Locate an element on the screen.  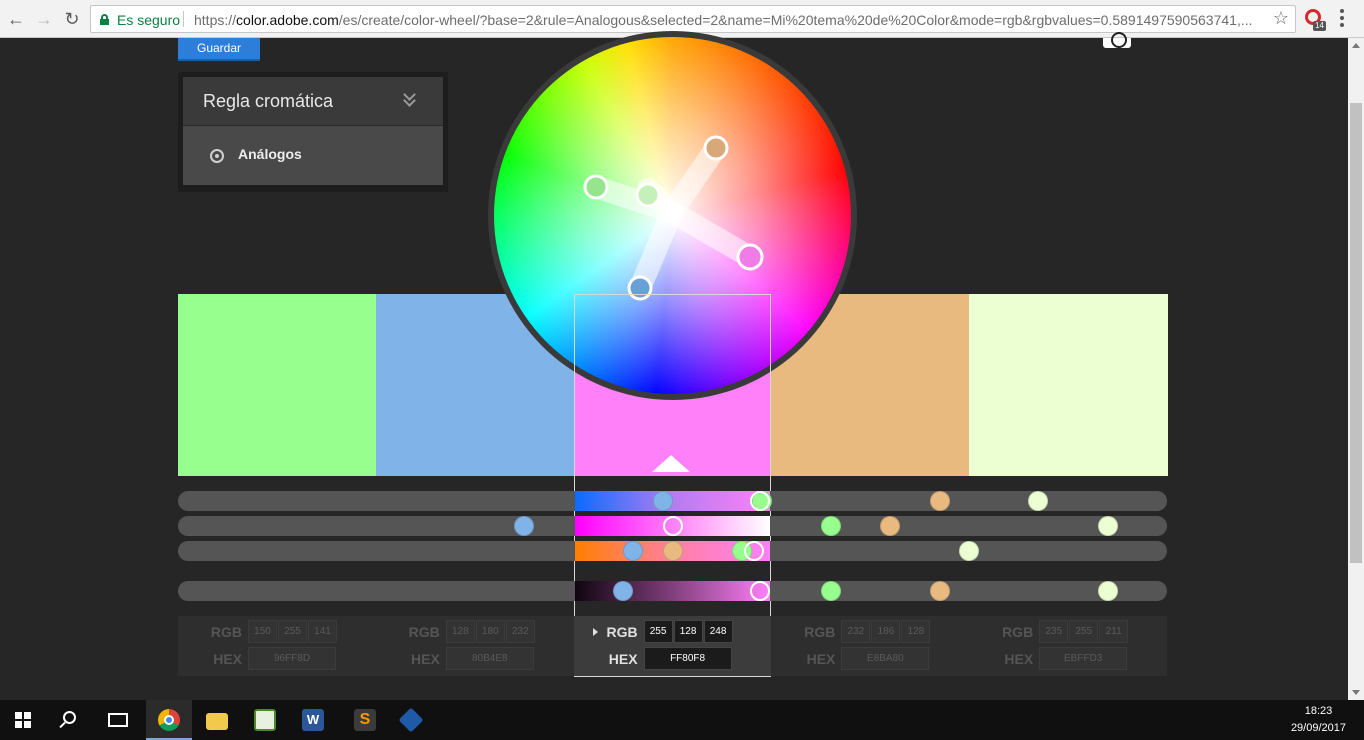
save-button: Guardar is located at coordinates (219, 49).